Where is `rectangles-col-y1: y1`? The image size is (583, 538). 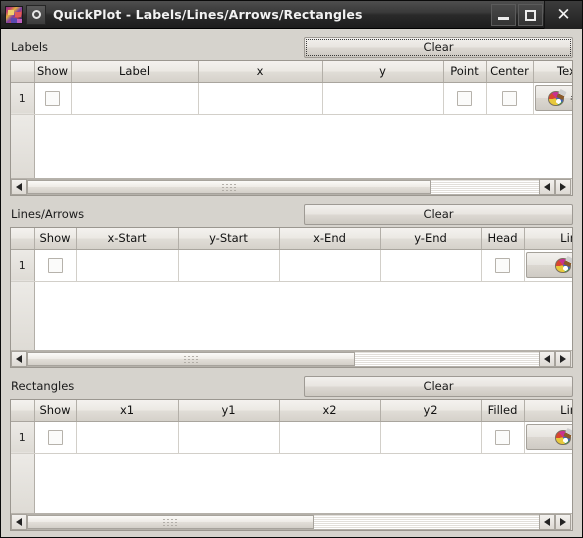
rectangles-col-y1: y1 is located at coordinates (229, 411).